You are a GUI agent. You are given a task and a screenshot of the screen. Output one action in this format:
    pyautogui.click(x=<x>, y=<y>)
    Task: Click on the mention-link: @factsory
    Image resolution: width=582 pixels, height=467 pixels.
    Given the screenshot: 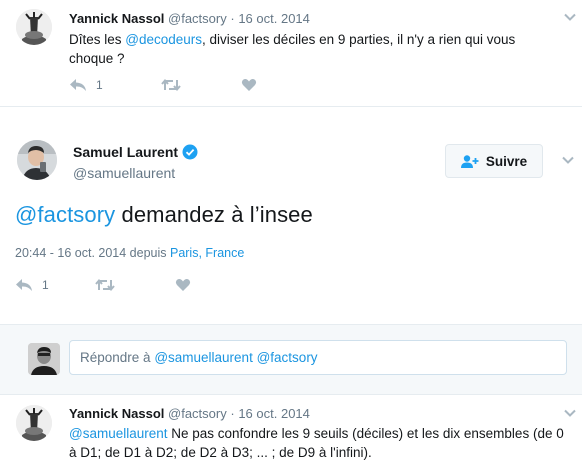 What is the action you would take?
    pyautogui.click(x=65, y=214)
    